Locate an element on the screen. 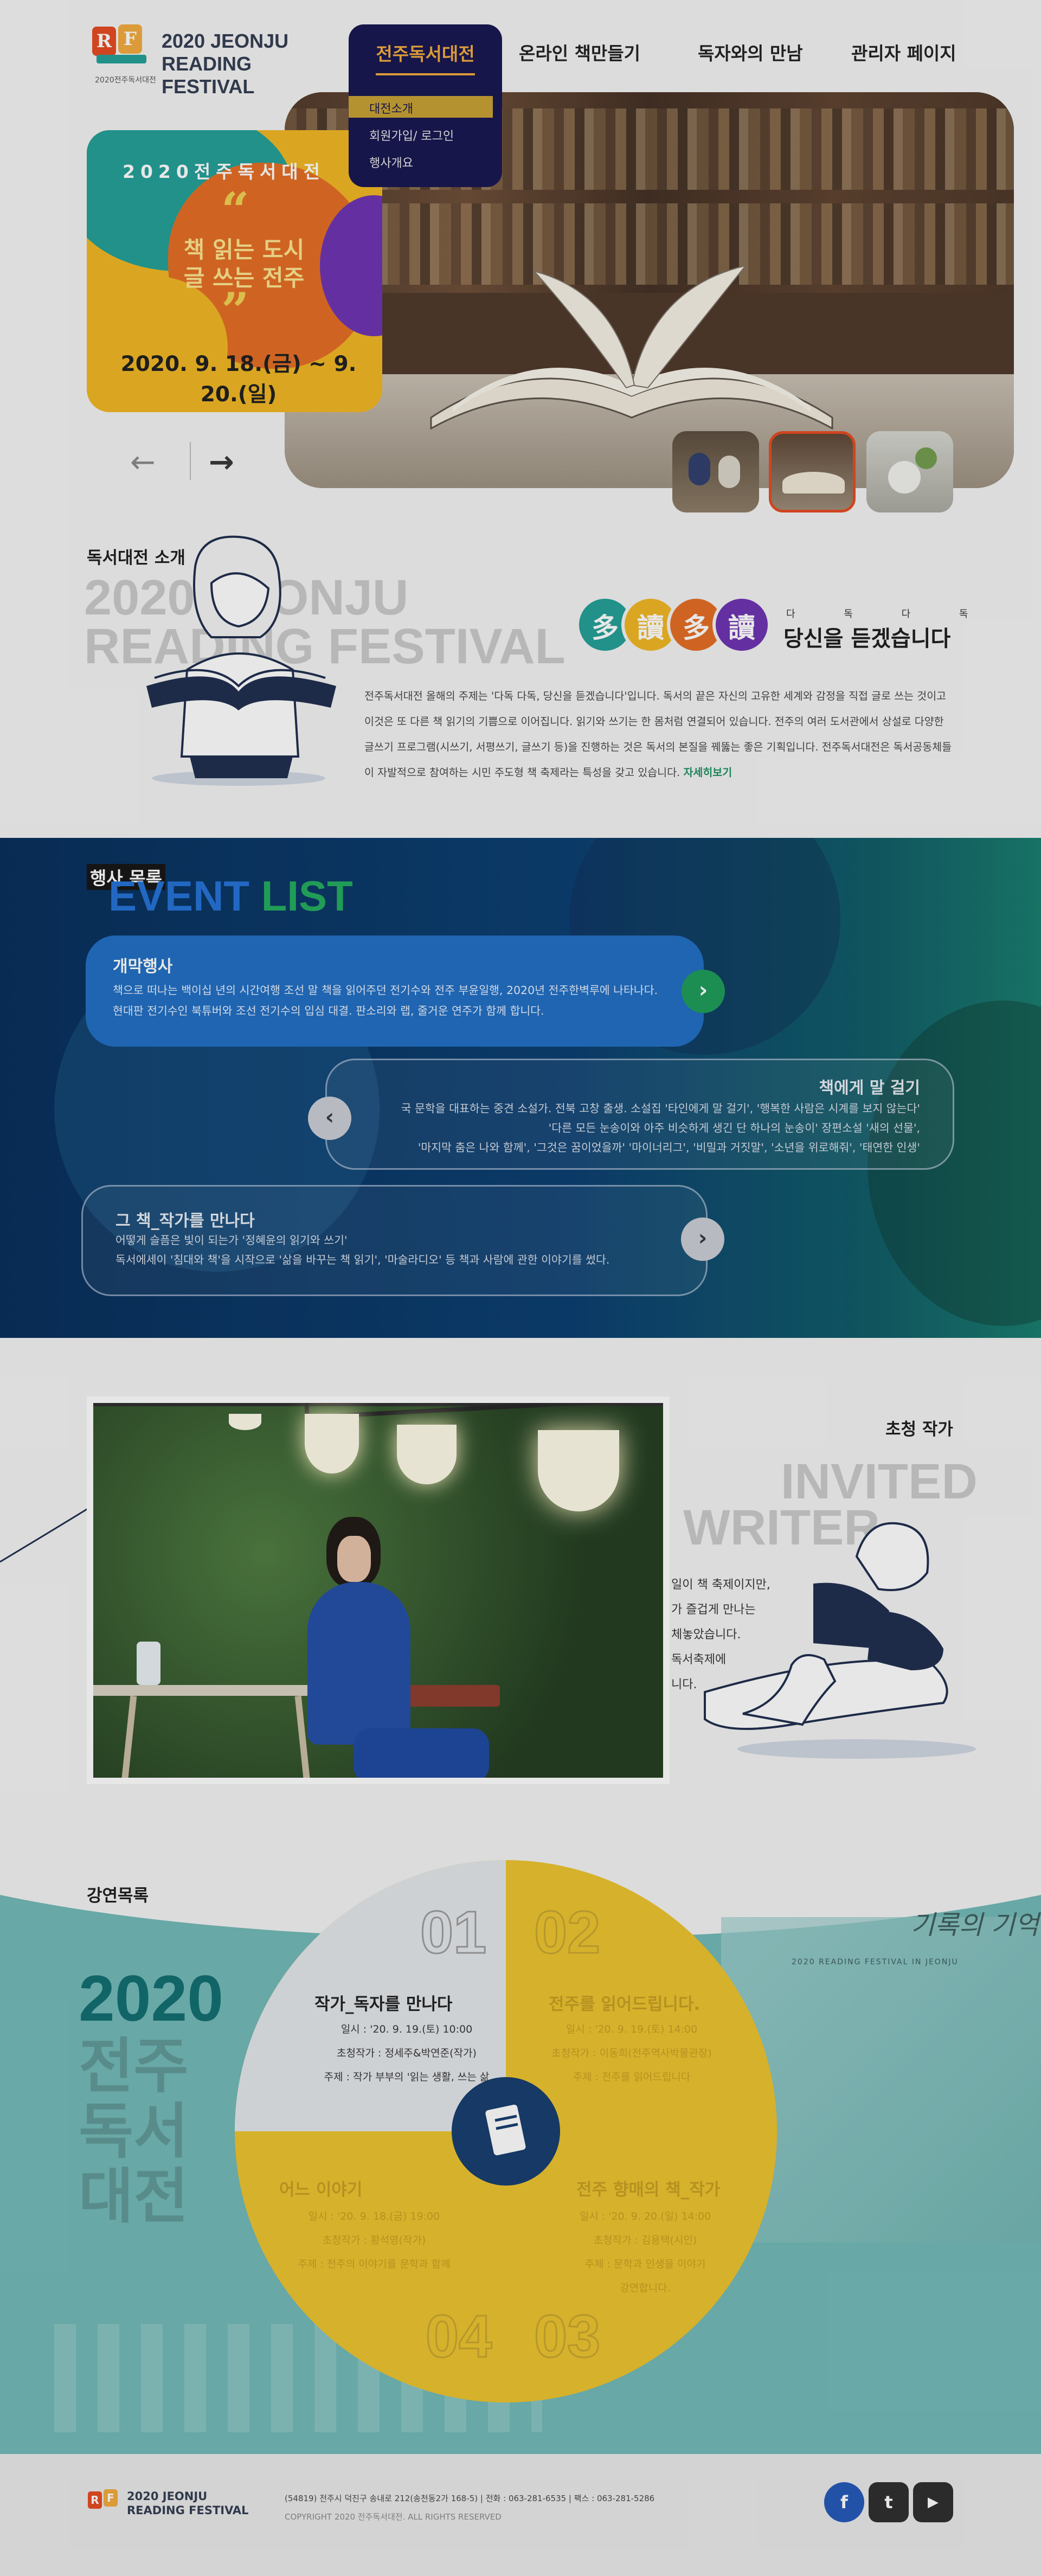 Image resolution: width=1041 pixels, height=2576 pixels. hero-title-line1: 책 읽는 도시 is located at coordinates (244, 249).